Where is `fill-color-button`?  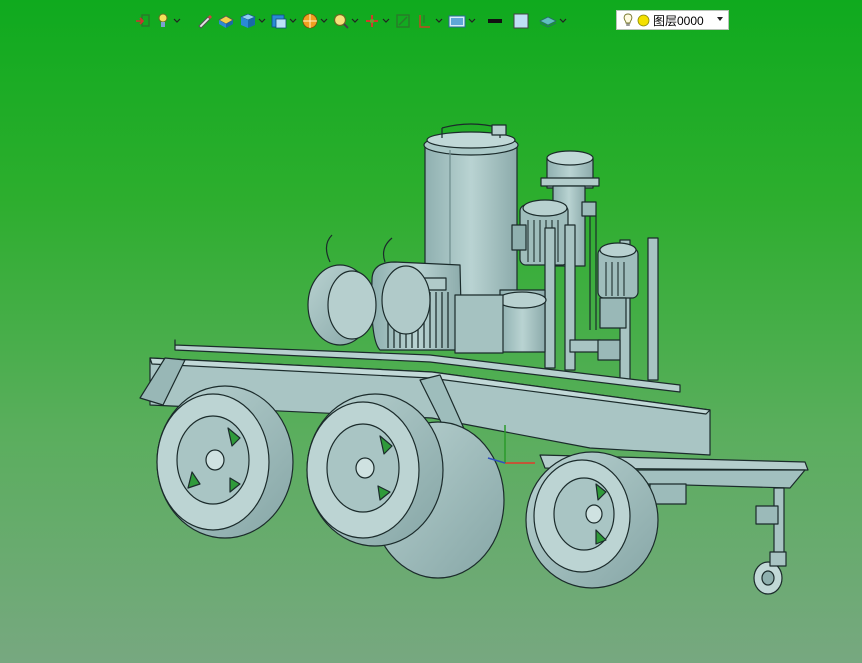
fill-color-button is located at coordinates (521, 21).